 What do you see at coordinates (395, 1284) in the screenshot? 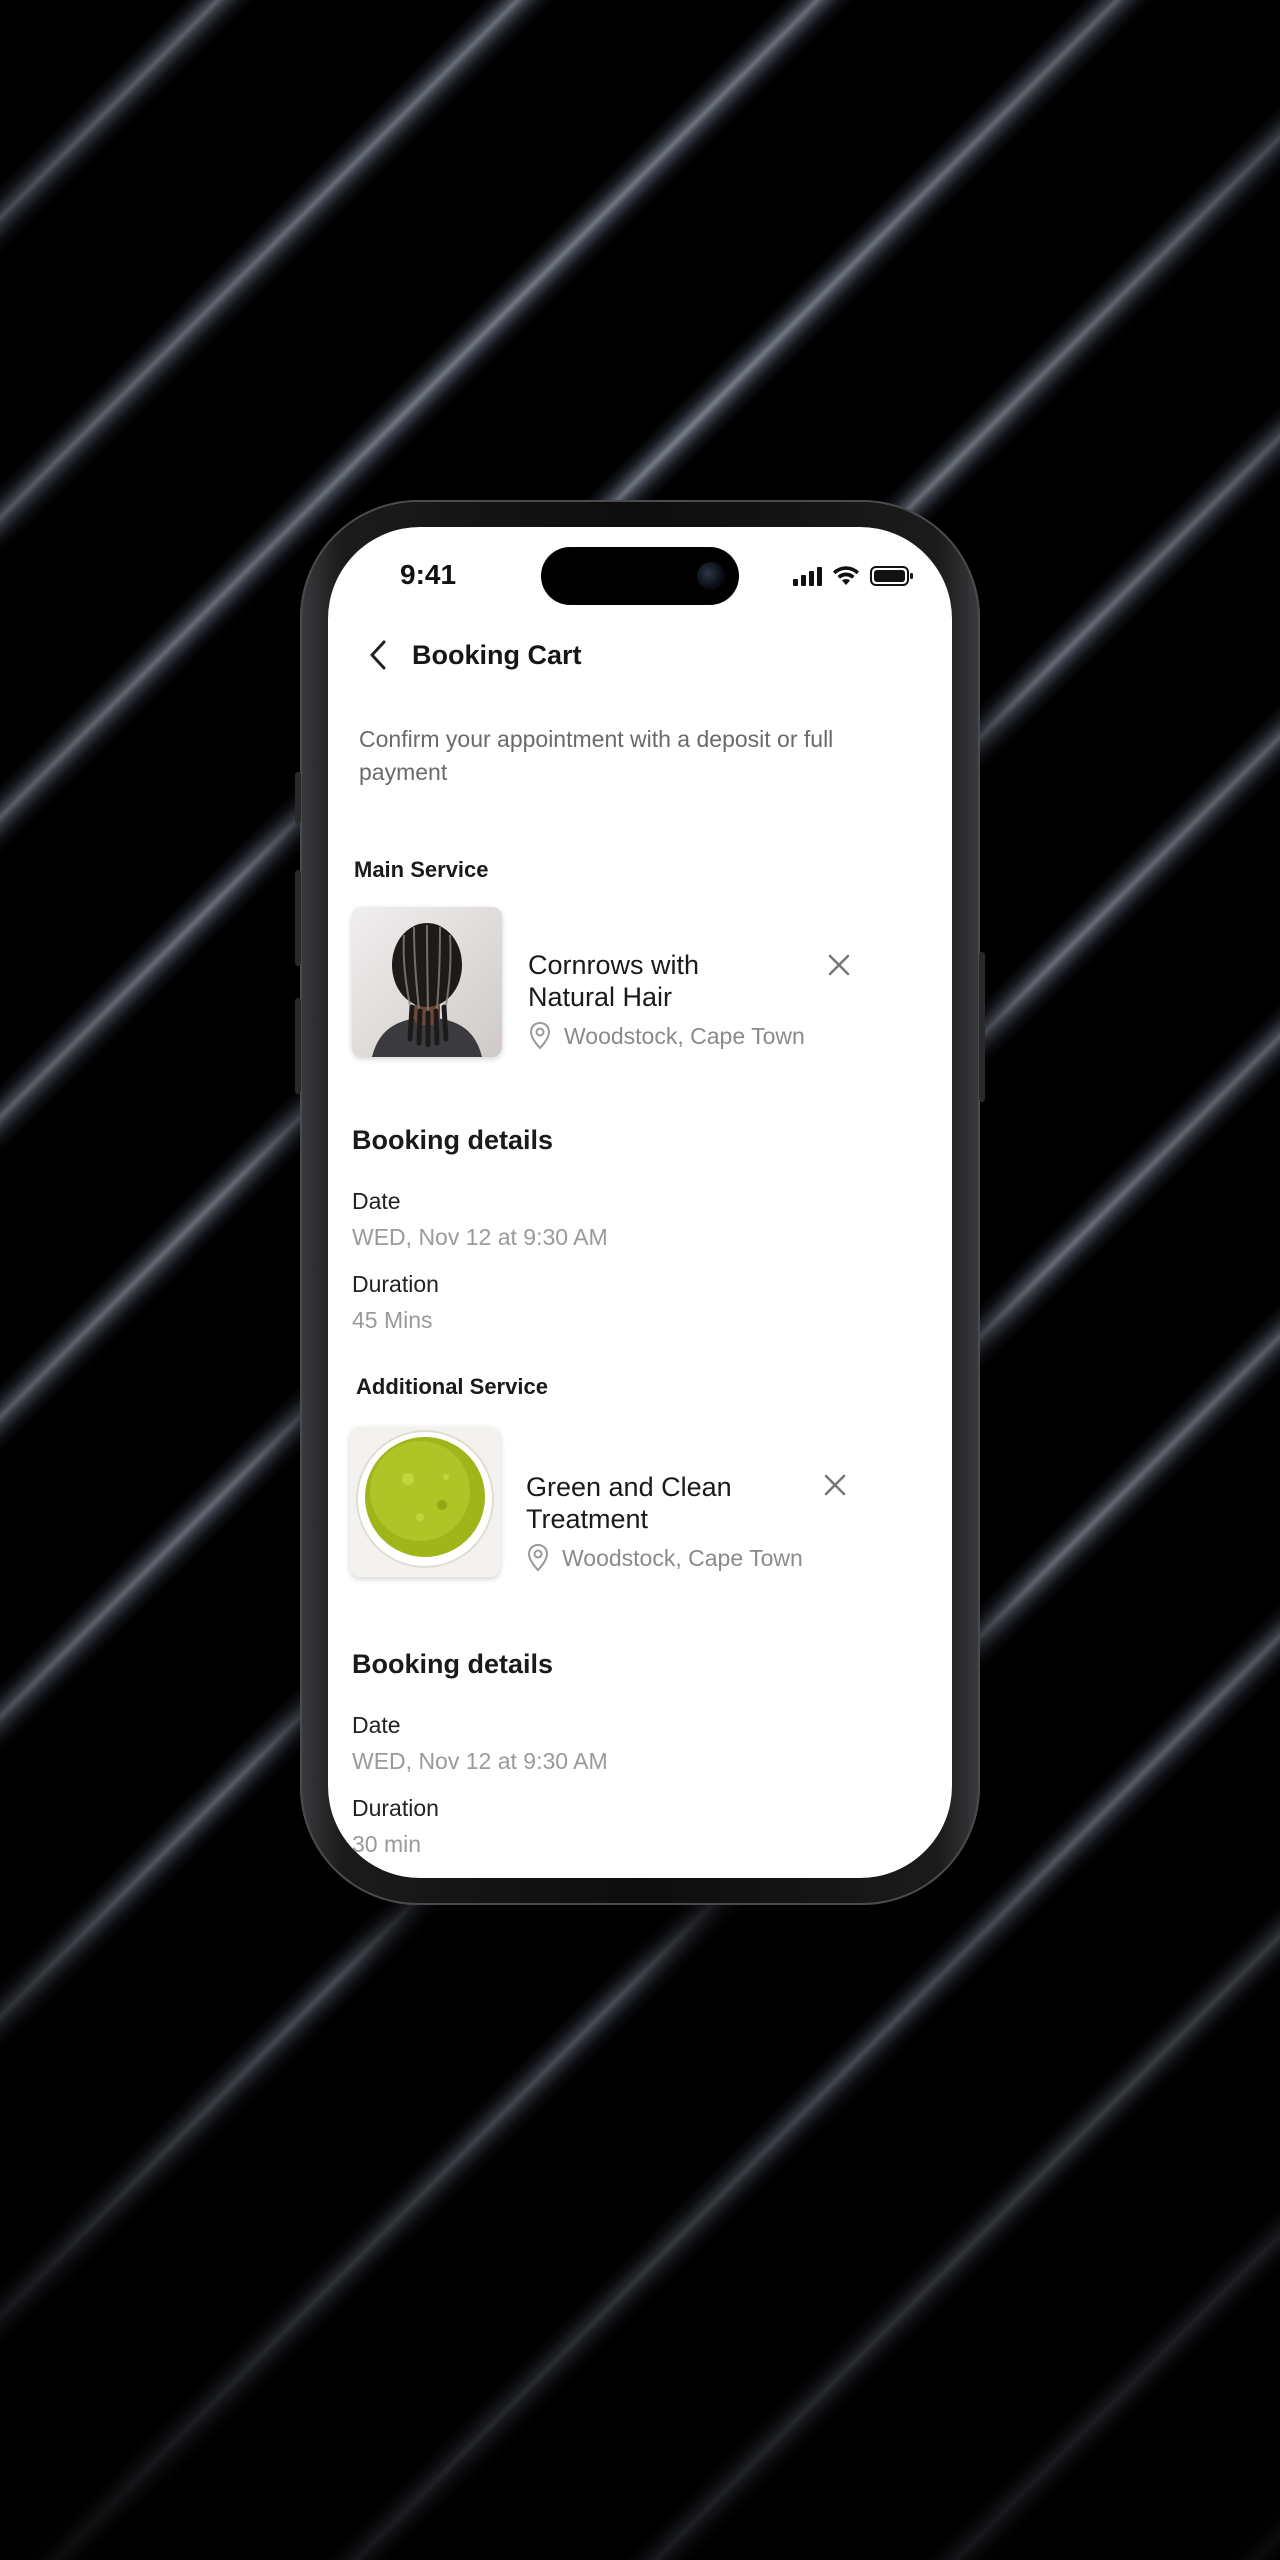
I see `main-duration-label: Duration` at bounding box center [395, 1284].